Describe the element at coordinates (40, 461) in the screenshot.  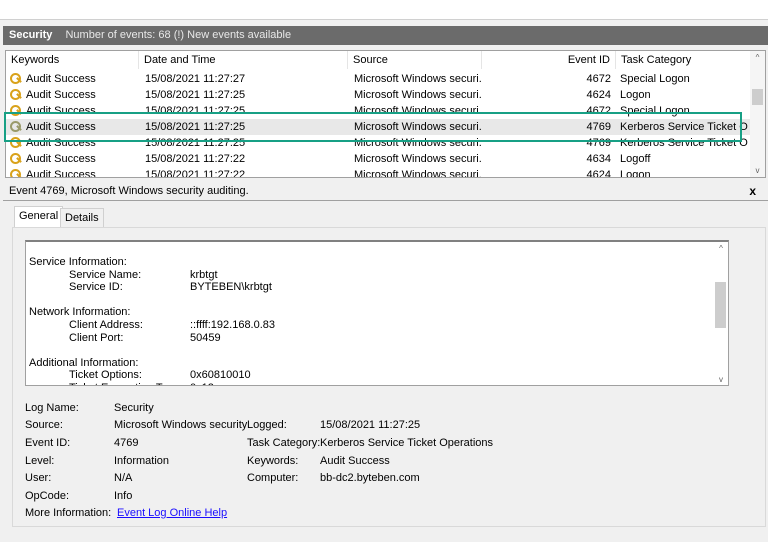
I see `level-label: Level:` at that location.